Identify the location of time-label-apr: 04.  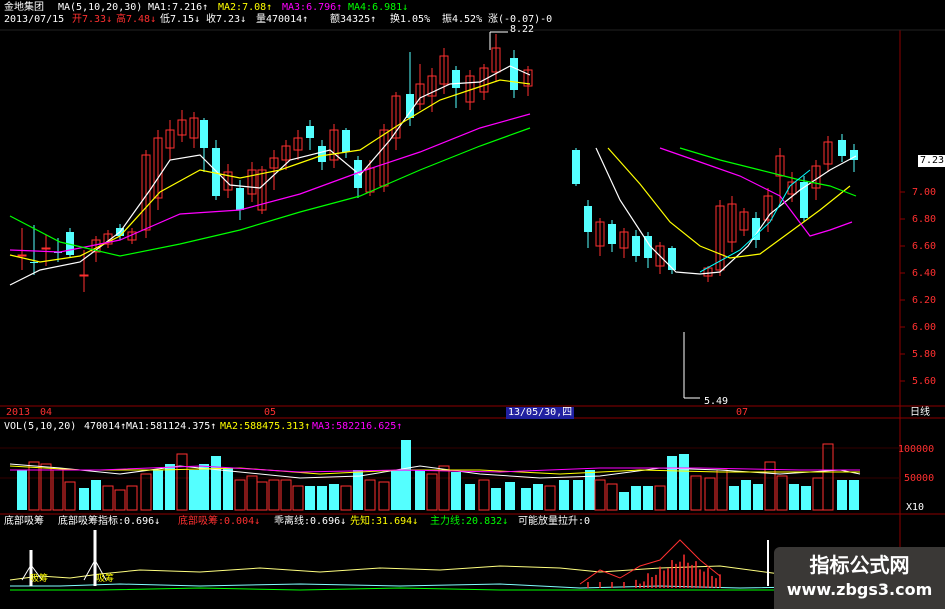
(46, 412).